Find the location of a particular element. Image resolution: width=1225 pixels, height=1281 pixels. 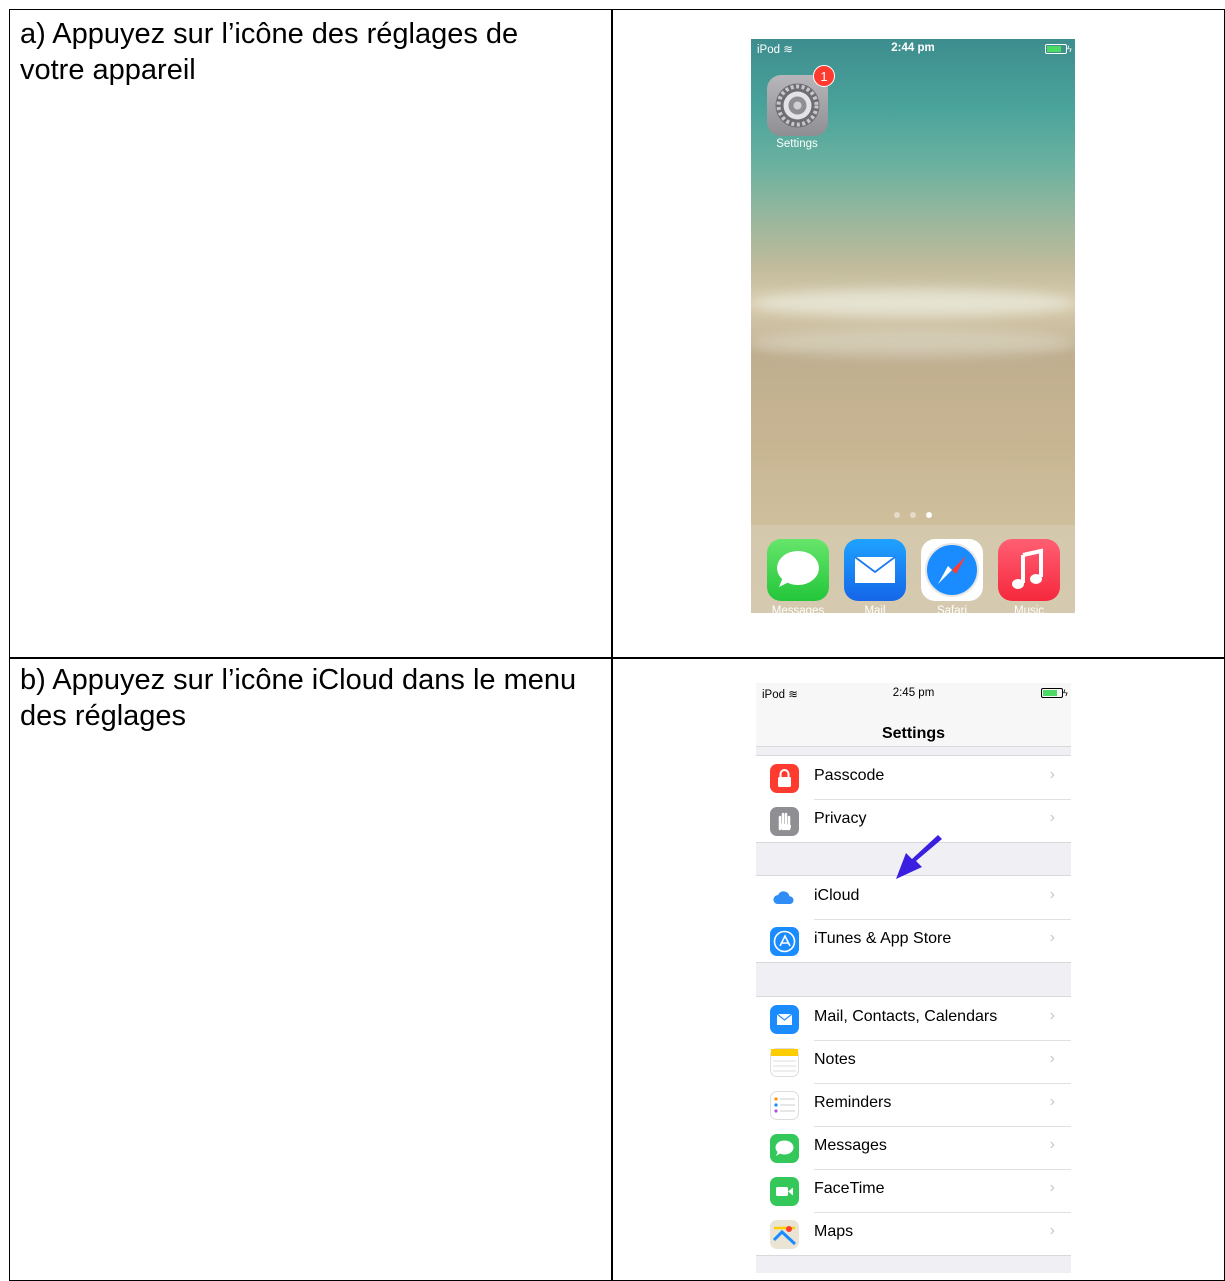

settings-row-label: iCloud is located at coordinates (837, 895).